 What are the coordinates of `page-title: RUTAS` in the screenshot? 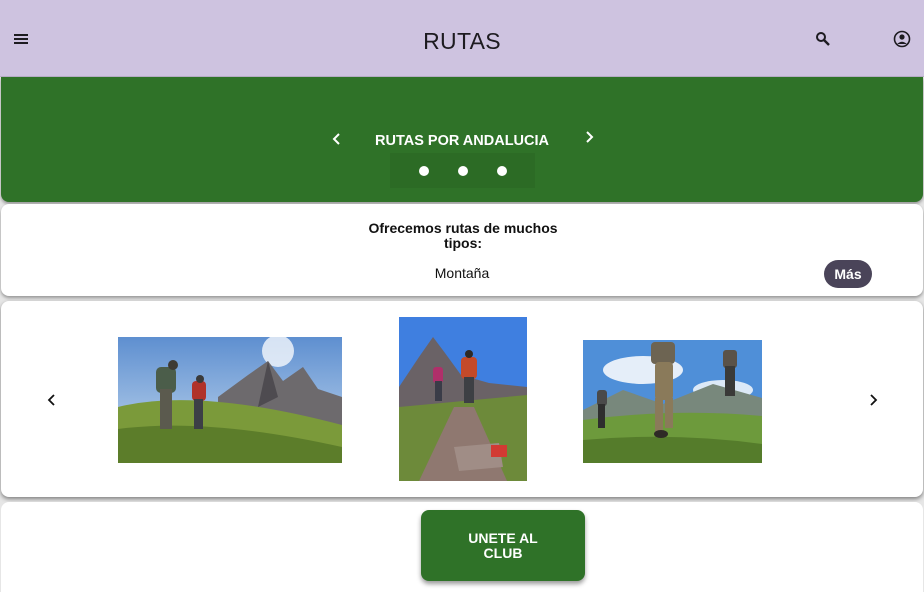 It's located at (462, 41).